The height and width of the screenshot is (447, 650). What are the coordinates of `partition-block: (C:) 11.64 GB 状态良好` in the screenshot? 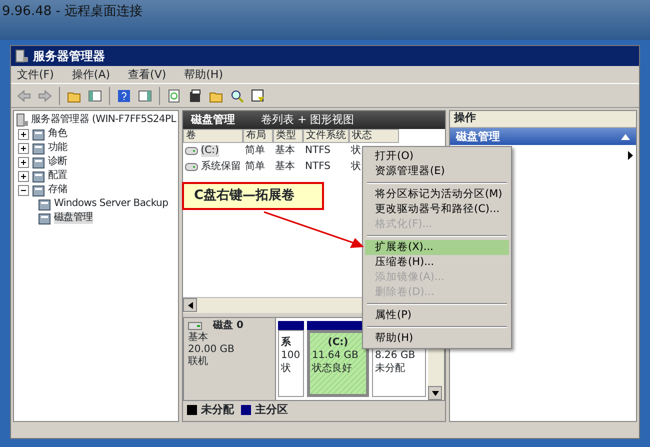 It's located at (338, 363).